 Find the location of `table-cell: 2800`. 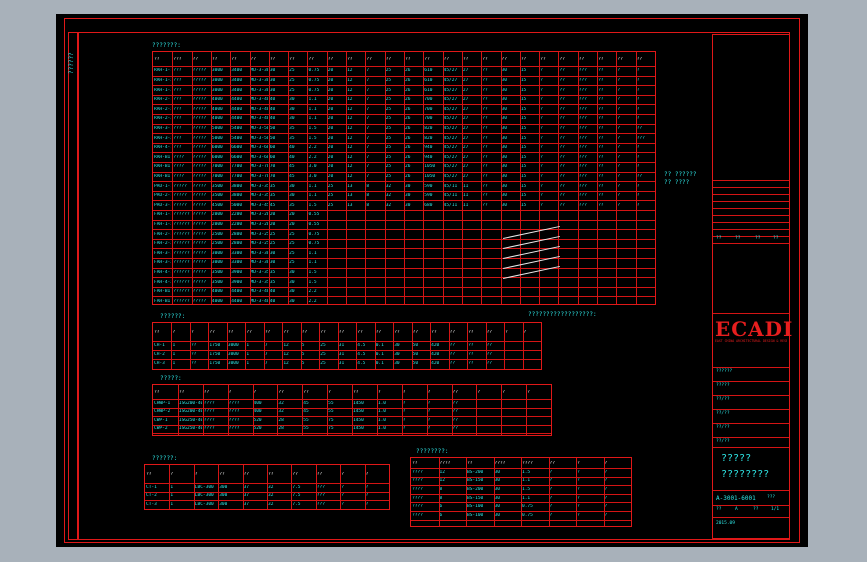

table-cell: 2800 is located at coordinates (237, 234).